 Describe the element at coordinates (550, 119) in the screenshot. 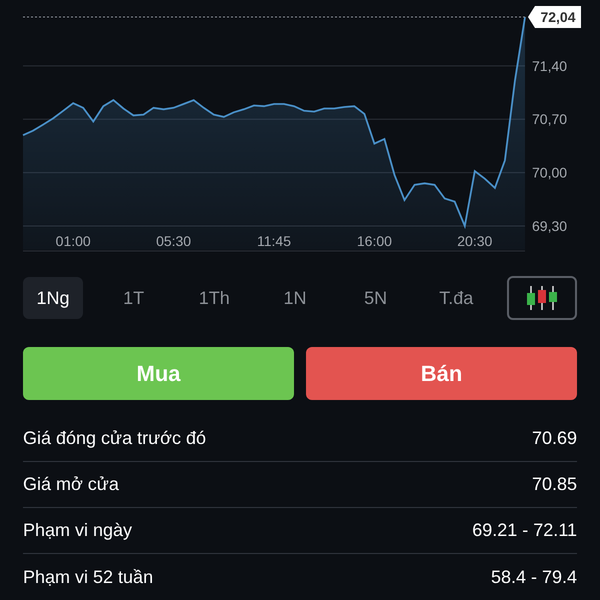

I see `y-axis-label: 70,70` at that location.